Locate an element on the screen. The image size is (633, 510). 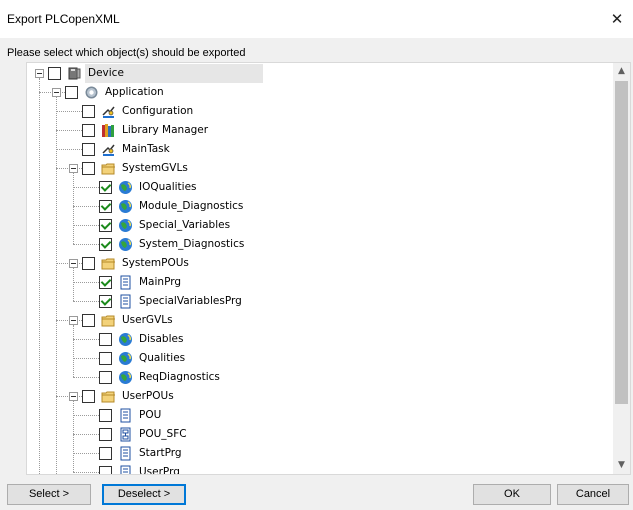
tree-item-usergvls: UserGVLs is located at coordinates (320, 320).